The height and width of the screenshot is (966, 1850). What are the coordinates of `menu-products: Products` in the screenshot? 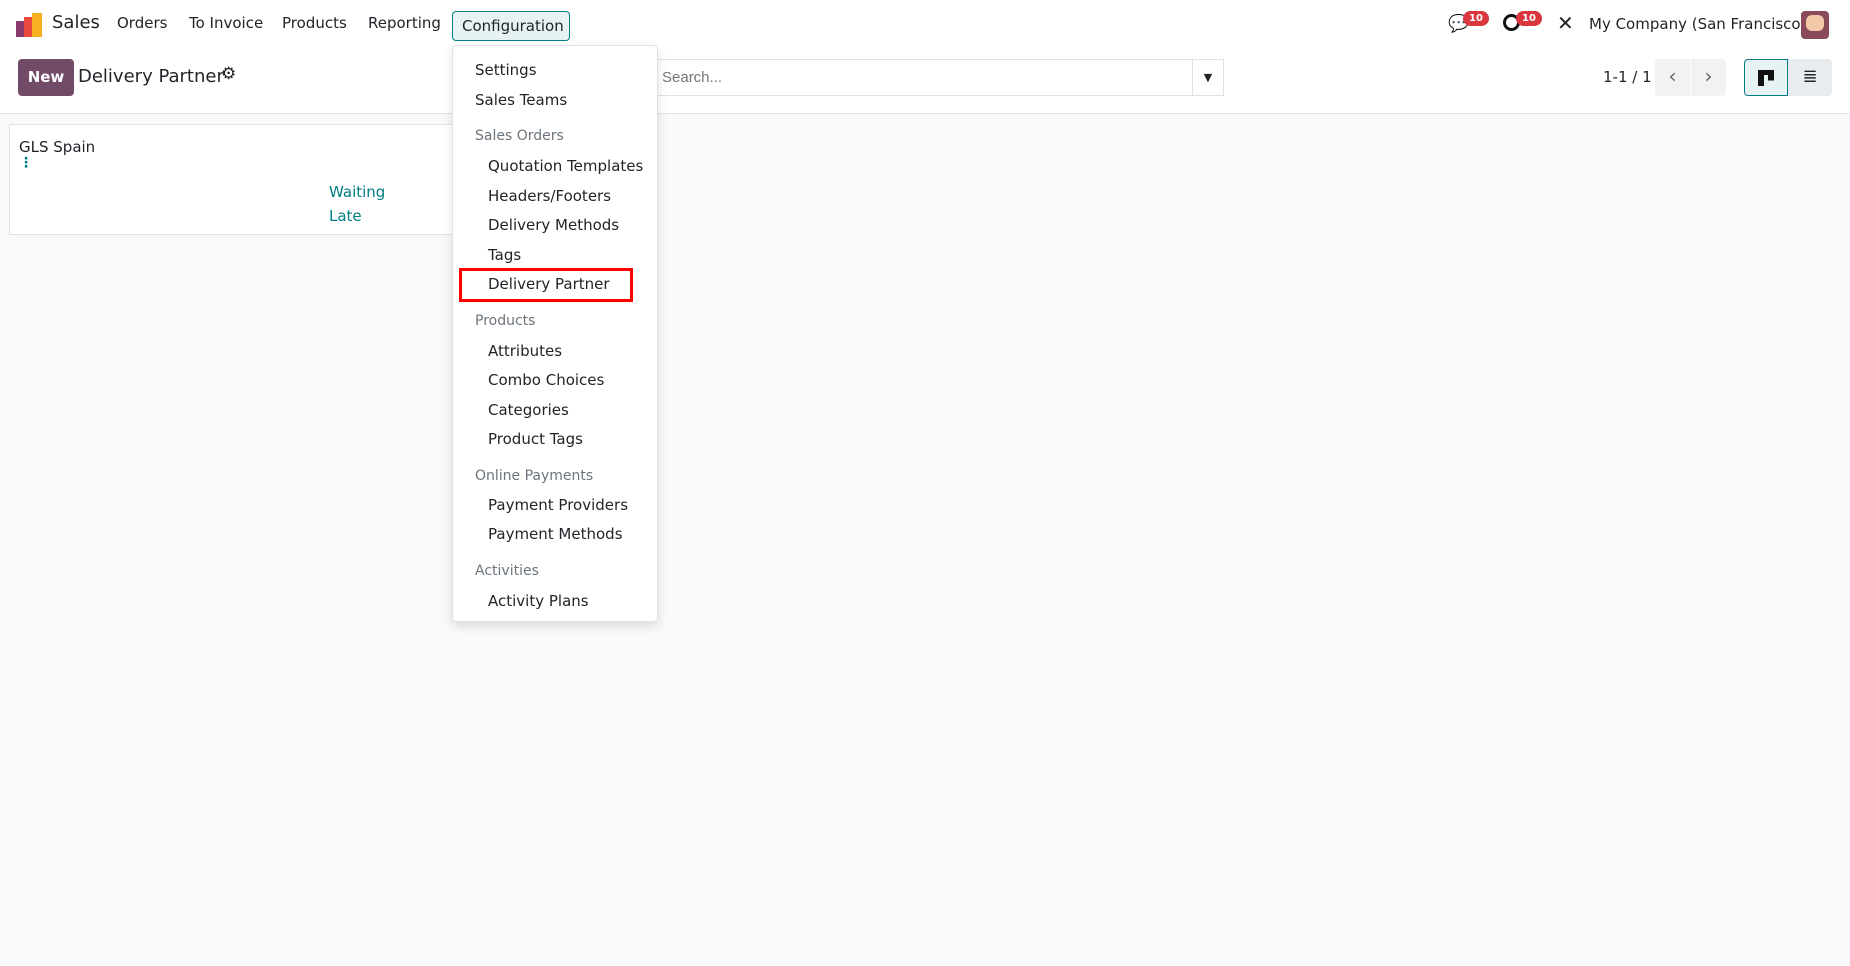 It's located at (314, 23).